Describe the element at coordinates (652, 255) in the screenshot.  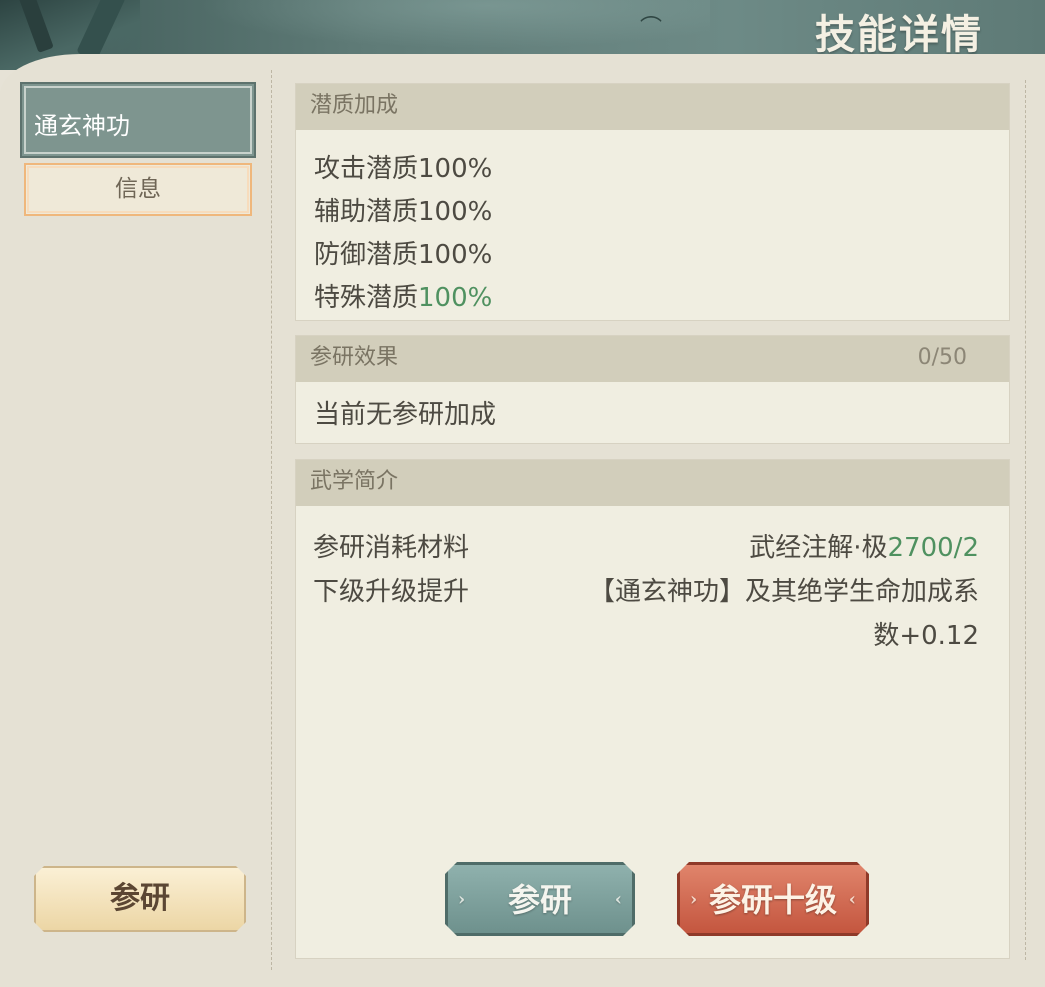
I see `potential-line-defense: 防御潜质100%` at that location.